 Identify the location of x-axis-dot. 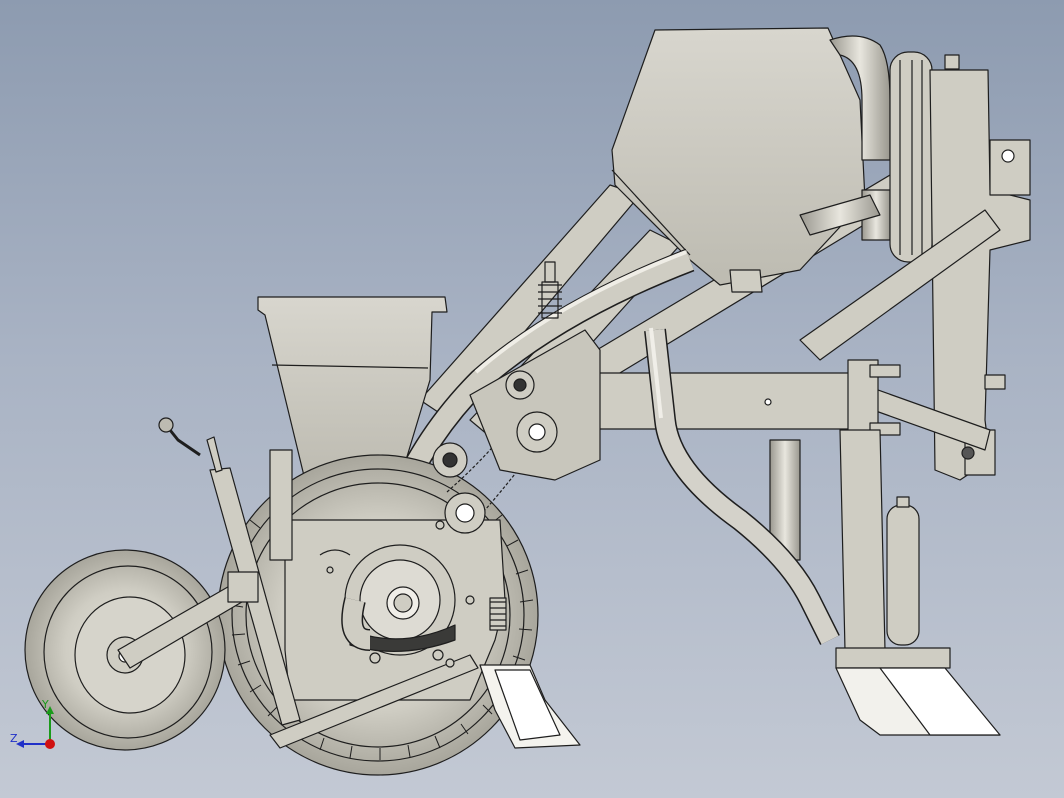
(50, 744).